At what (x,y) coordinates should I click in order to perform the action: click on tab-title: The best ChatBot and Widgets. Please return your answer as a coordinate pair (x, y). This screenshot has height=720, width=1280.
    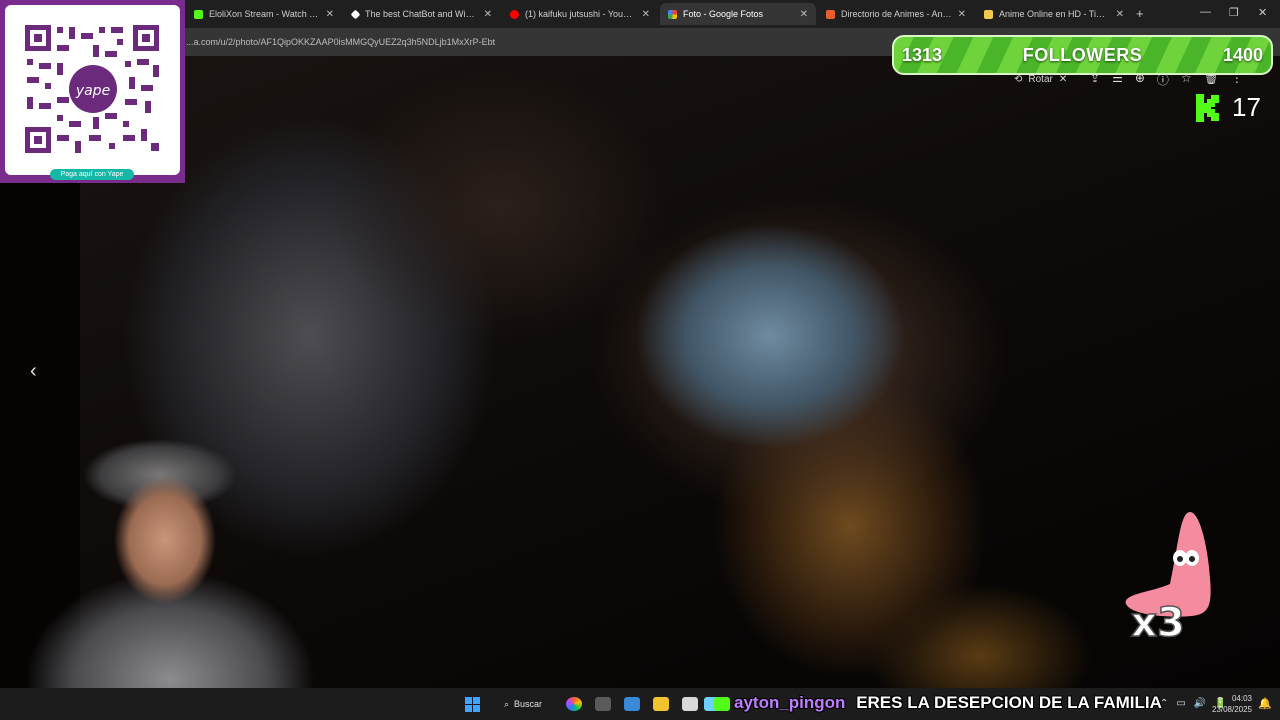
    Looking at the image, I should click on (421, 14).